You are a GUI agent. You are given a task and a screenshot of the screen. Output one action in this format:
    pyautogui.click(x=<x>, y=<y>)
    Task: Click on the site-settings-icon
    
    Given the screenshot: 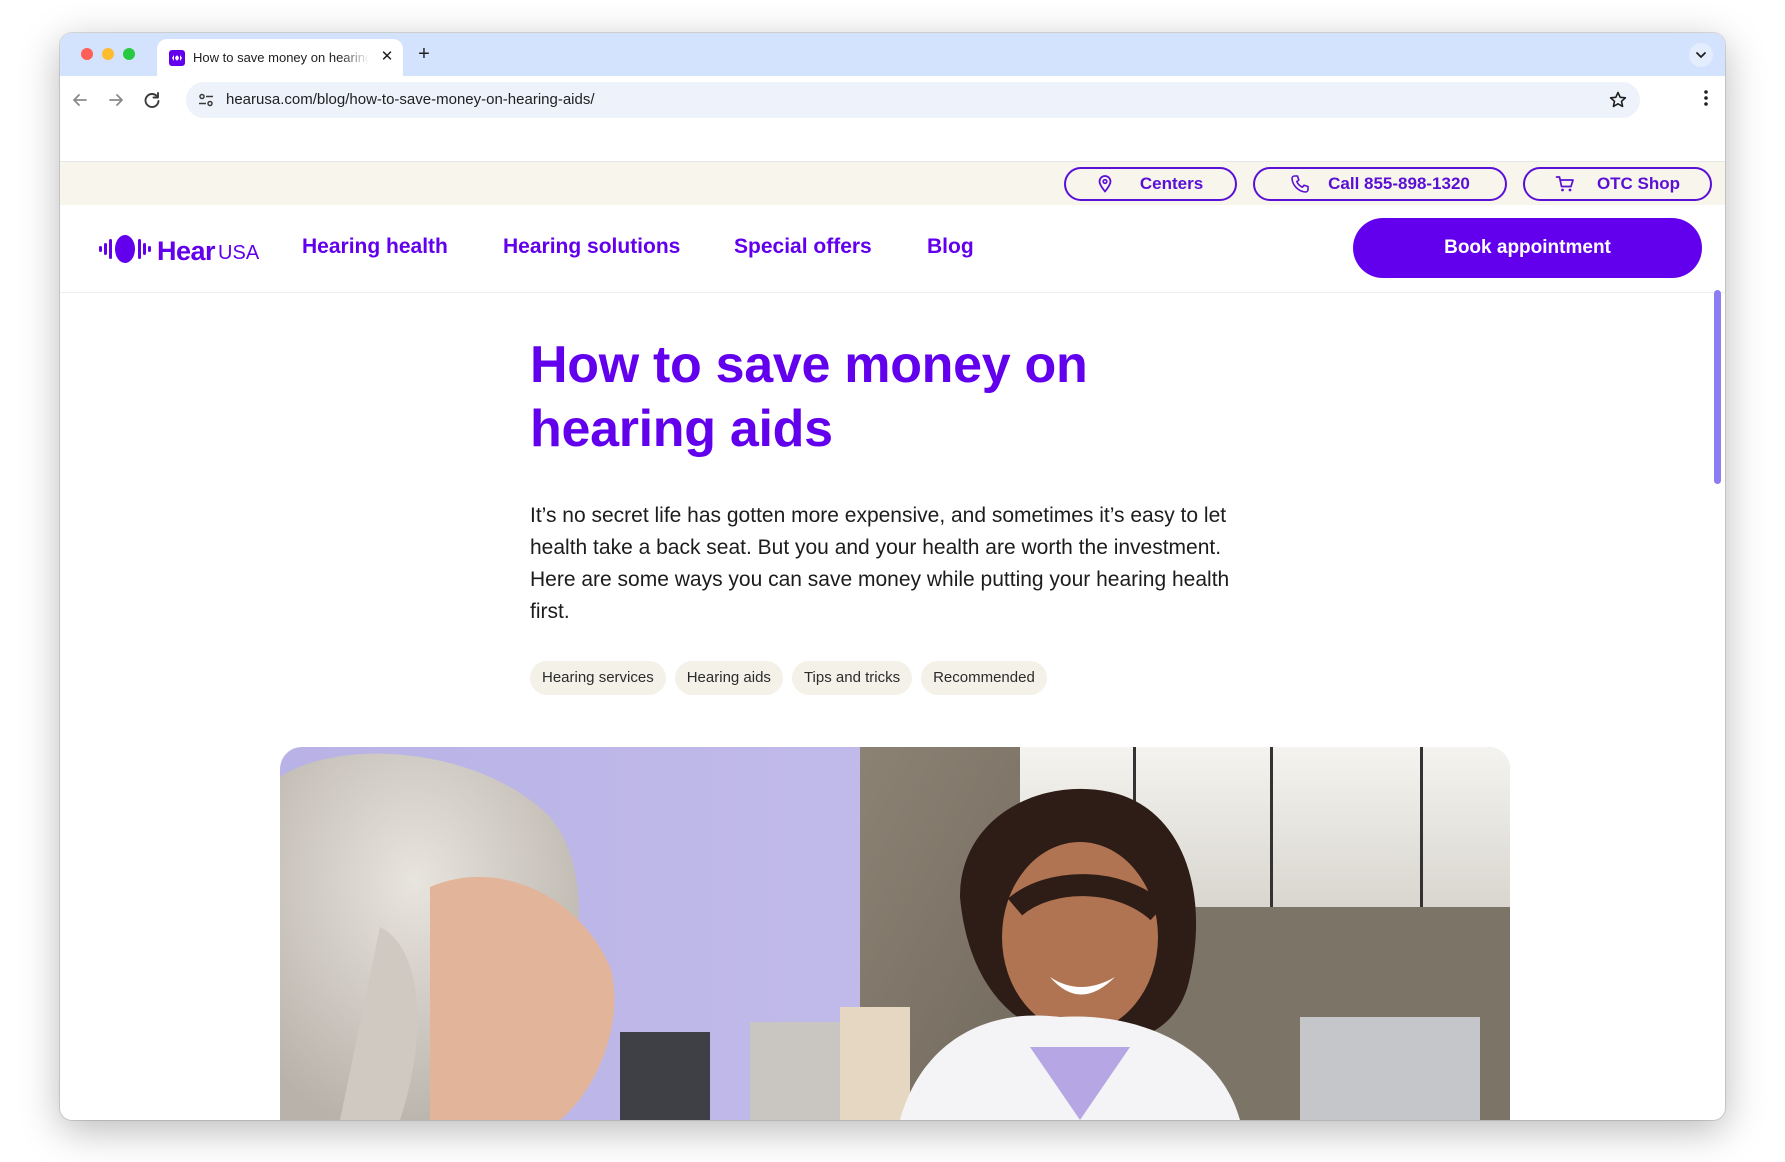 What is the action you would take?
    pyautogui.click(x=206, y=102)
    